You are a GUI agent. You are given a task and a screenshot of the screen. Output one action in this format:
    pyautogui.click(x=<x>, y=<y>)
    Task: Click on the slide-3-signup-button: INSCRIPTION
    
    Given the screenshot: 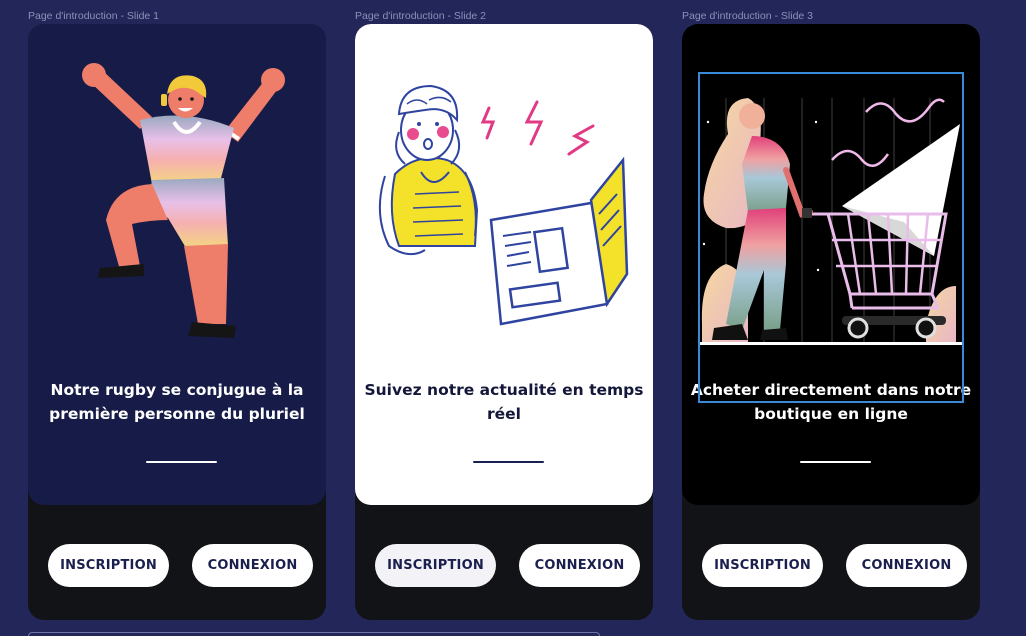 What is the action you would take?
    pyautogui.click(x=762, y=565)
    